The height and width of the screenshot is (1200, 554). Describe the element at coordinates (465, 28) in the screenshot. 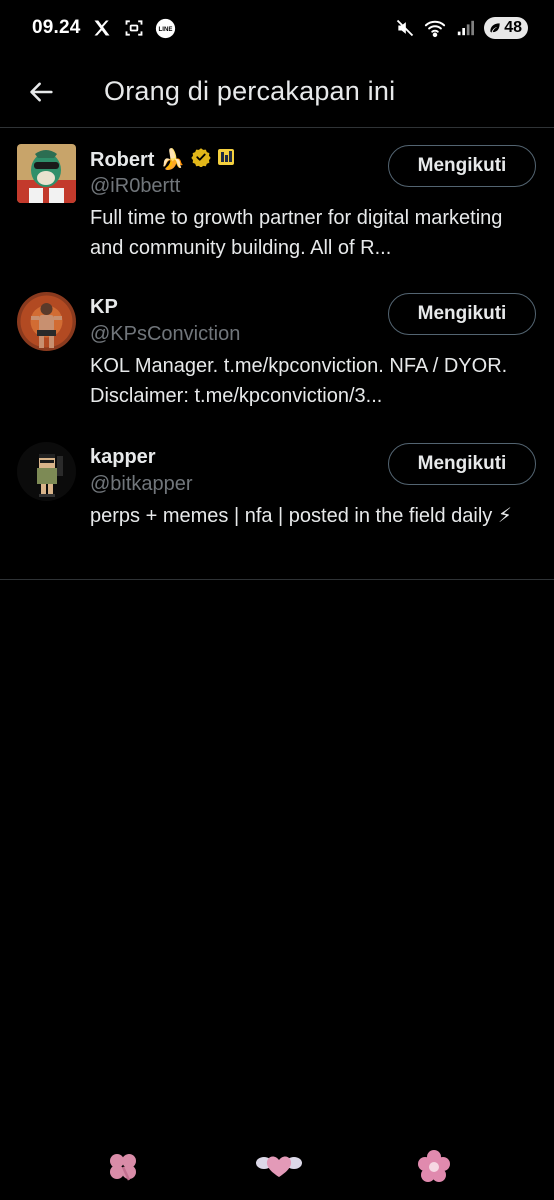

I see `signal-icon` at that location.